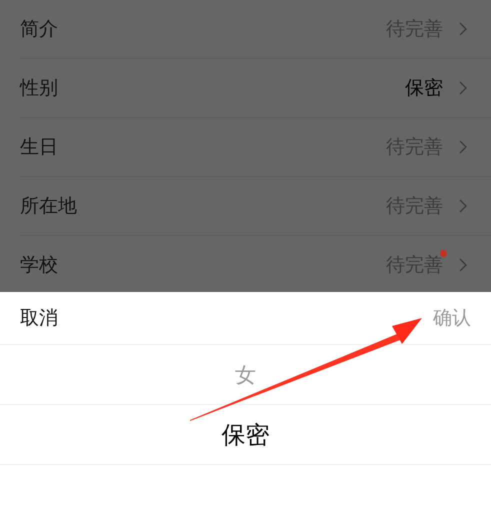  I want to click on row-value: 保密, so click(424, 88).